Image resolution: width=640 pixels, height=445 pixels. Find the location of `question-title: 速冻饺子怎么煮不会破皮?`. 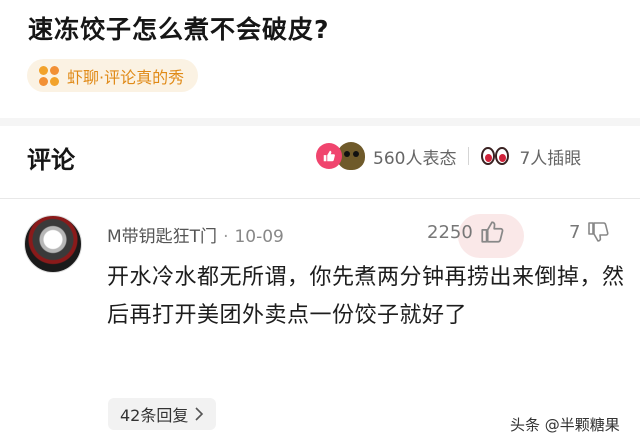

question-title: 速冻饺子怎么煮不会破皮? is located at coordinates (179, 29).